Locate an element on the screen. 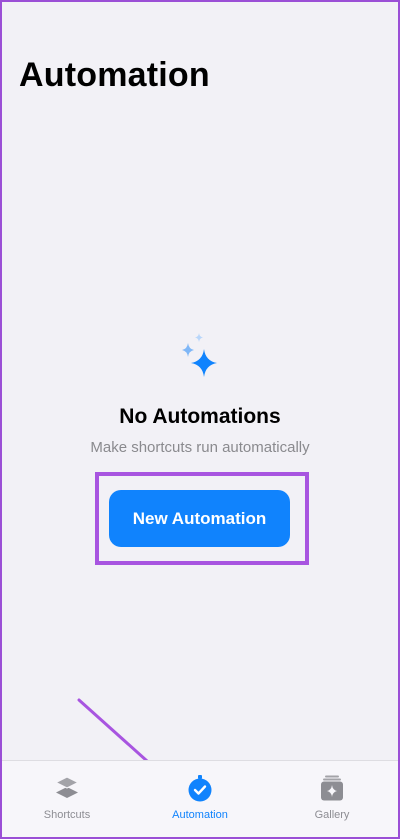  sparkles-icon is located at coordinates (199, 355).